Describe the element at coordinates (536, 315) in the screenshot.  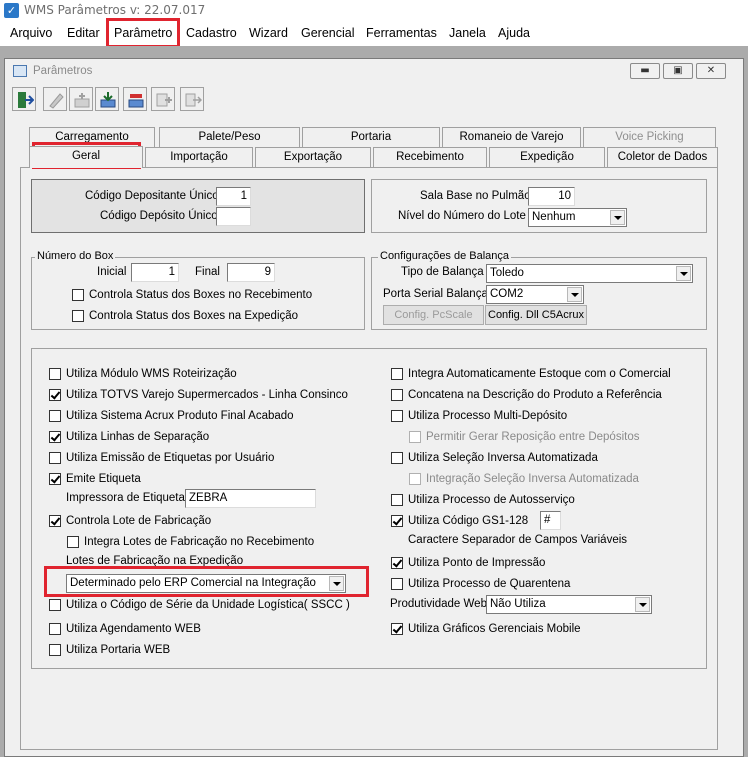
I see `config-dll-button: Config. Dll C5Acrux` at that location.